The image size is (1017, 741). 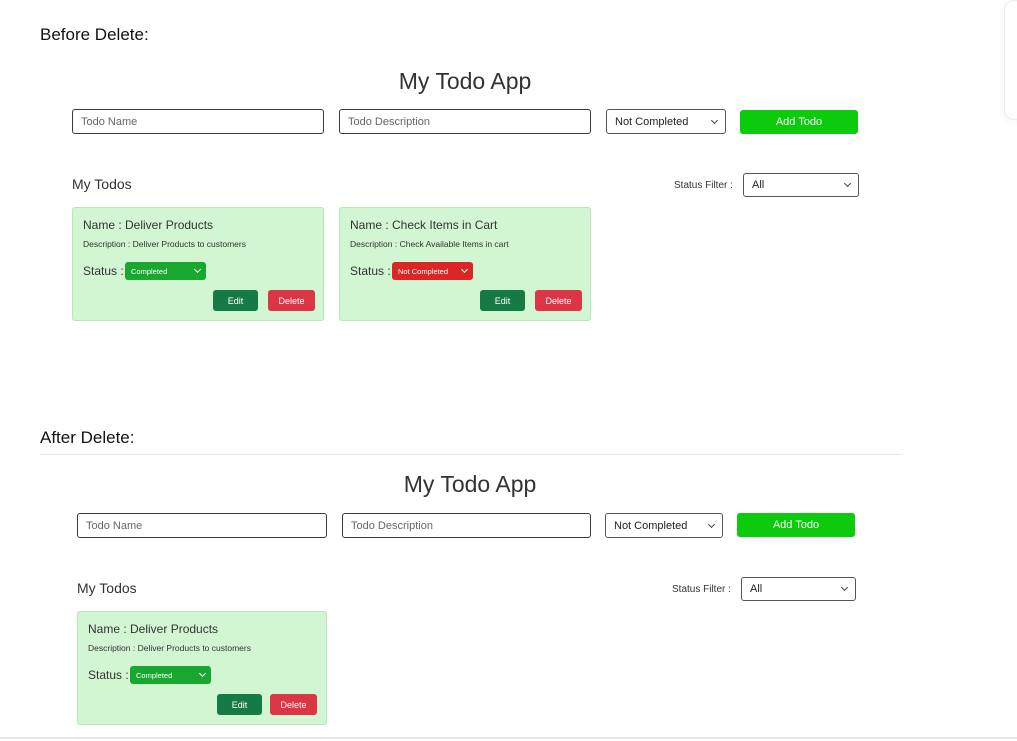 What do you see at coordinates (508, 738) in the screenshot?
I see `bottom-divider` at bounding box center [508, 738].